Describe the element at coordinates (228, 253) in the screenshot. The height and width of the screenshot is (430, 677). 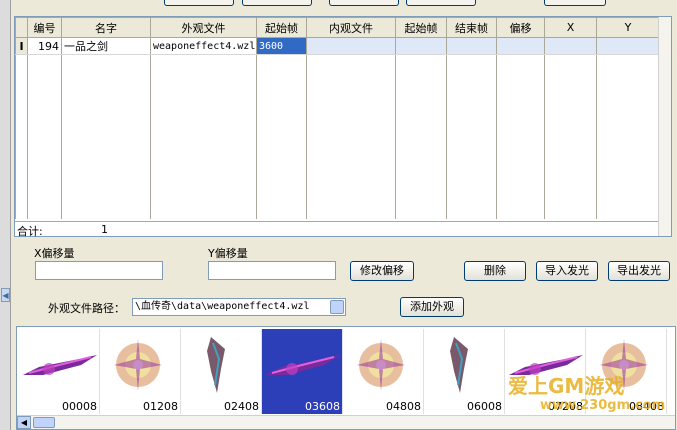
I see `y-offset-label: Y偏移量` at that location.